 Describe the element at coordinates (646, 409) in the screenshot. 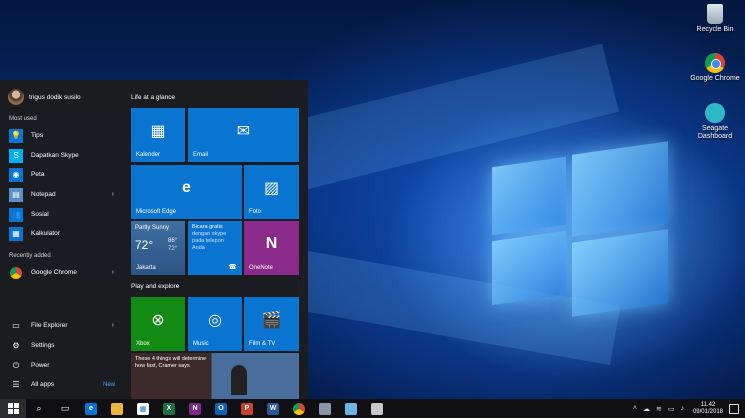

I see `cloud-icon: ☁` at that location.